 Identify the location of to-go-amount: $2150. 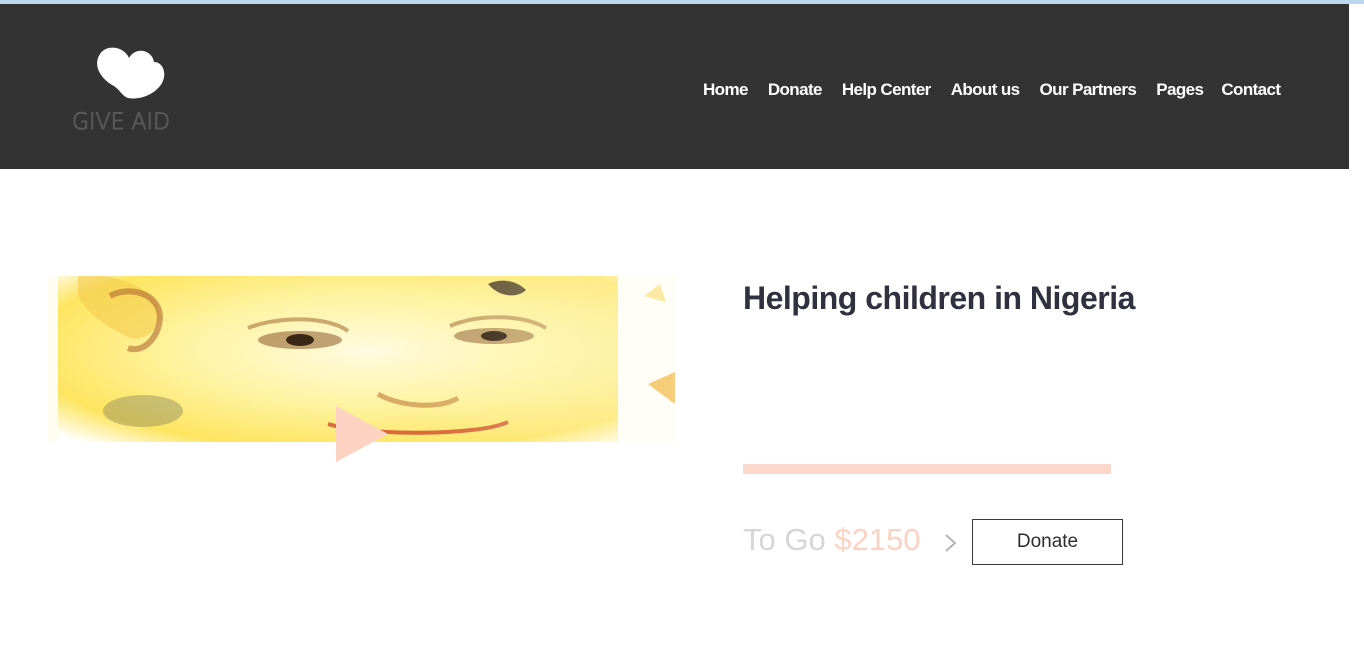
(877, 539).